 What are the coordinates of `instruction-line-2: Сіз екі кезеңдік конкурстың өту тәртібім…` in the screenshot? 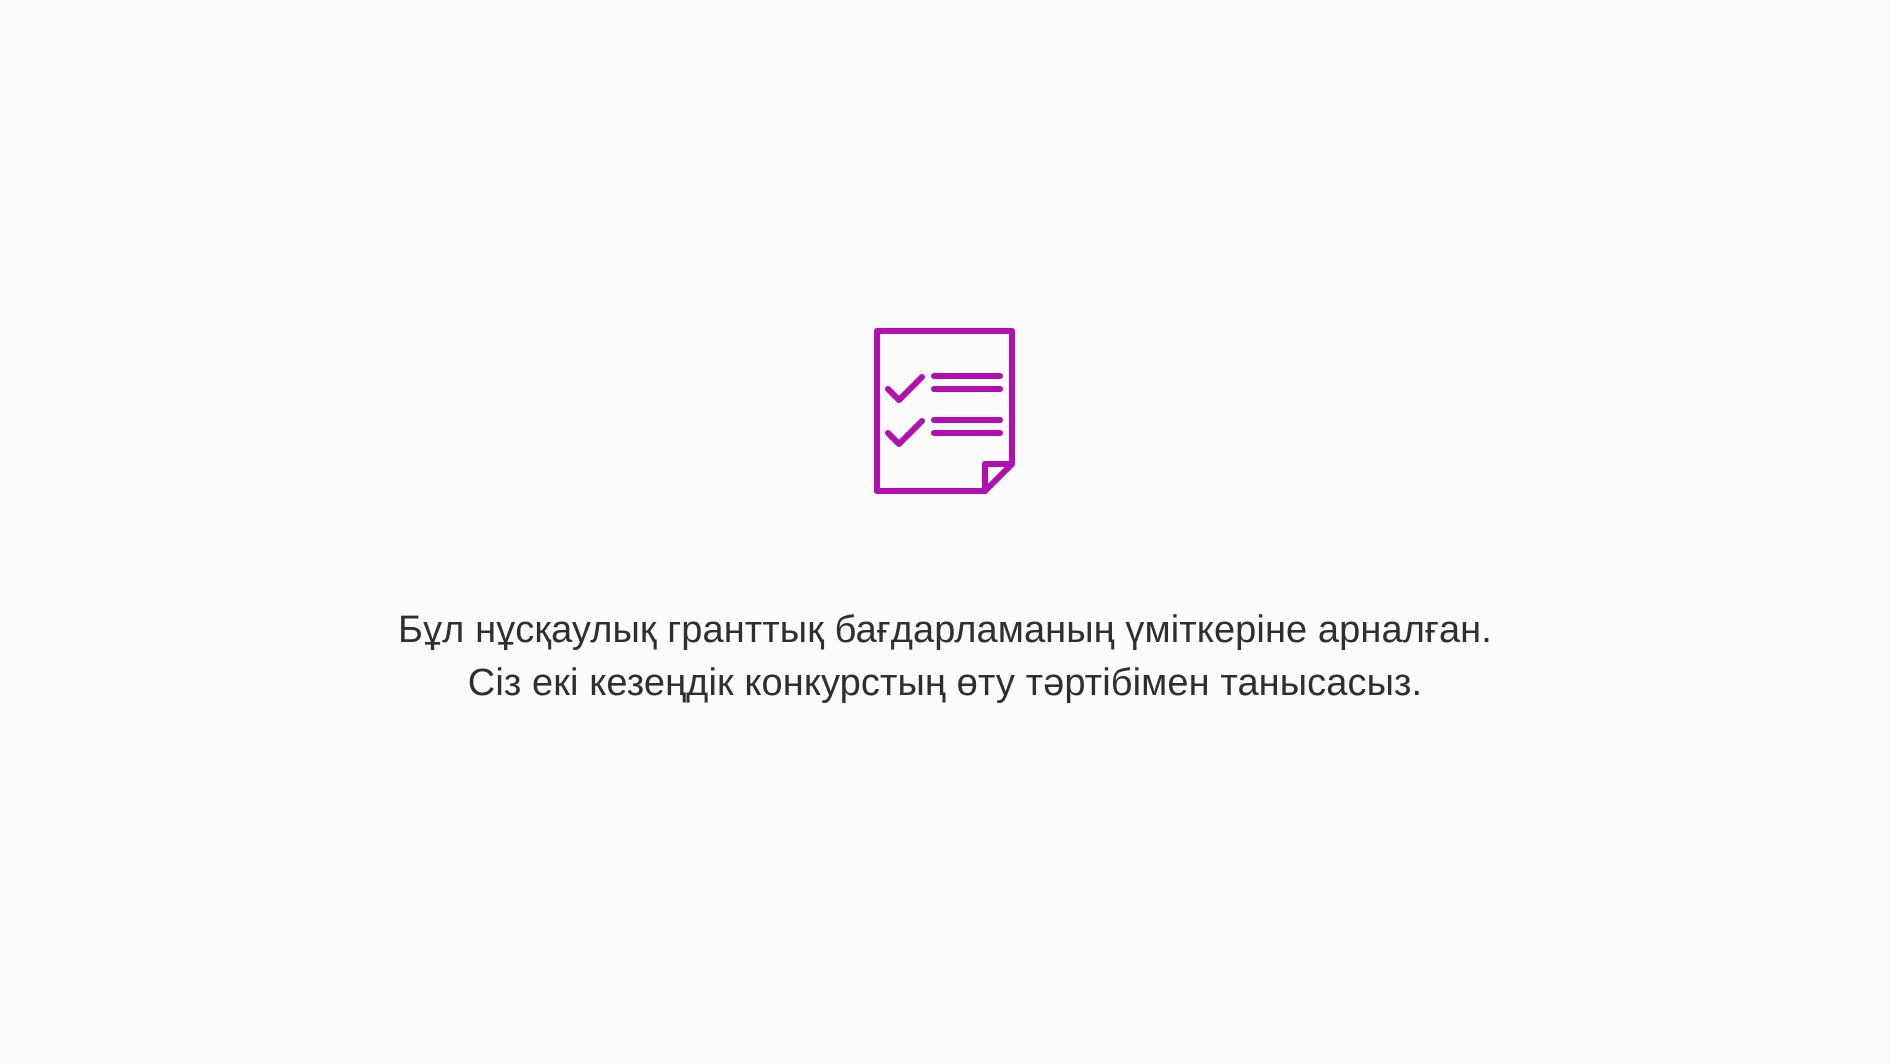 It's located at (945, 683).